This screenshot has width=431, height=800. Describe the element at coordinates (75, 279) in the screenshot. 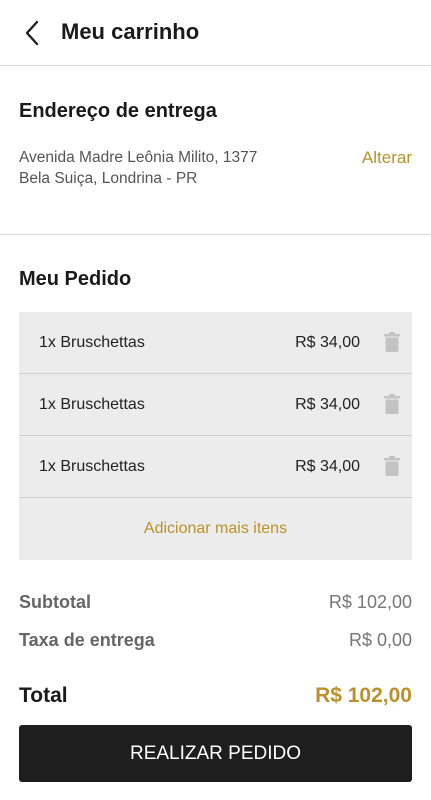

I see `order-heading: Meu Pedido` at that location.